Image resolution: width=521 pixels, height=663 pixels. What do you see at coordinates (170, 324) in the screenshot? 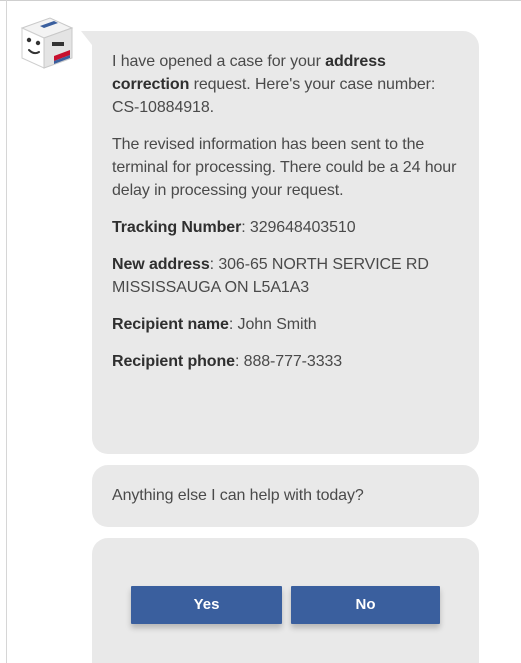
I see `field-label: Recipient name` at bounding box center [170, 324].